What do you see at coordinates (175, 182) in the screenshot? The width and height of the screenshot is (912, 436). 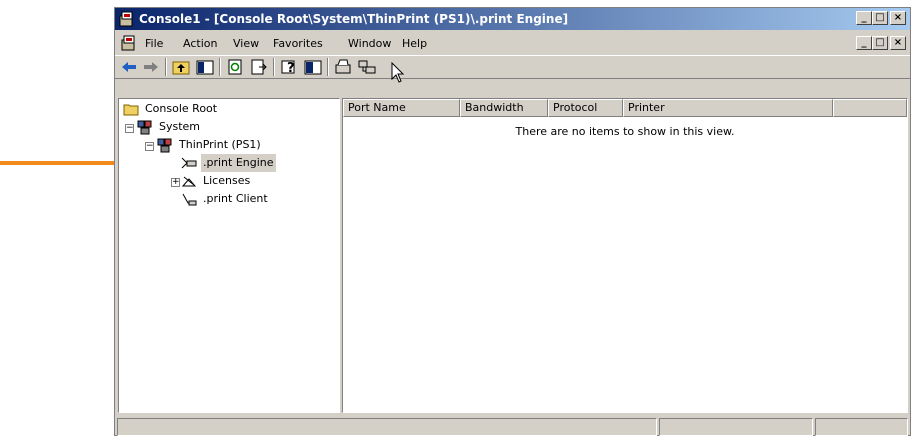 I see `expand-toggle: +` at bounding box center [175, 182].